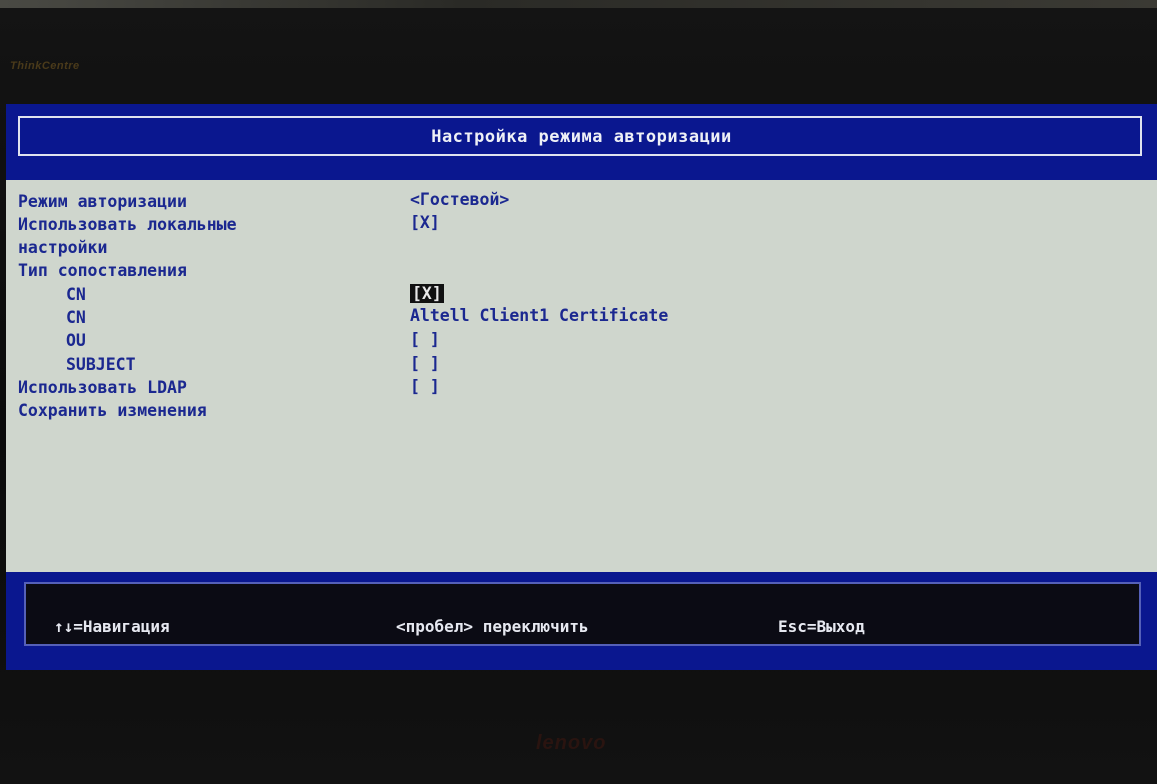 This screenshot has width=1157, height=784. Describe the element at coordinates (425, 386) in the screenshot. I see `setting-use-ldap-checkbox: [ ]` at that location.